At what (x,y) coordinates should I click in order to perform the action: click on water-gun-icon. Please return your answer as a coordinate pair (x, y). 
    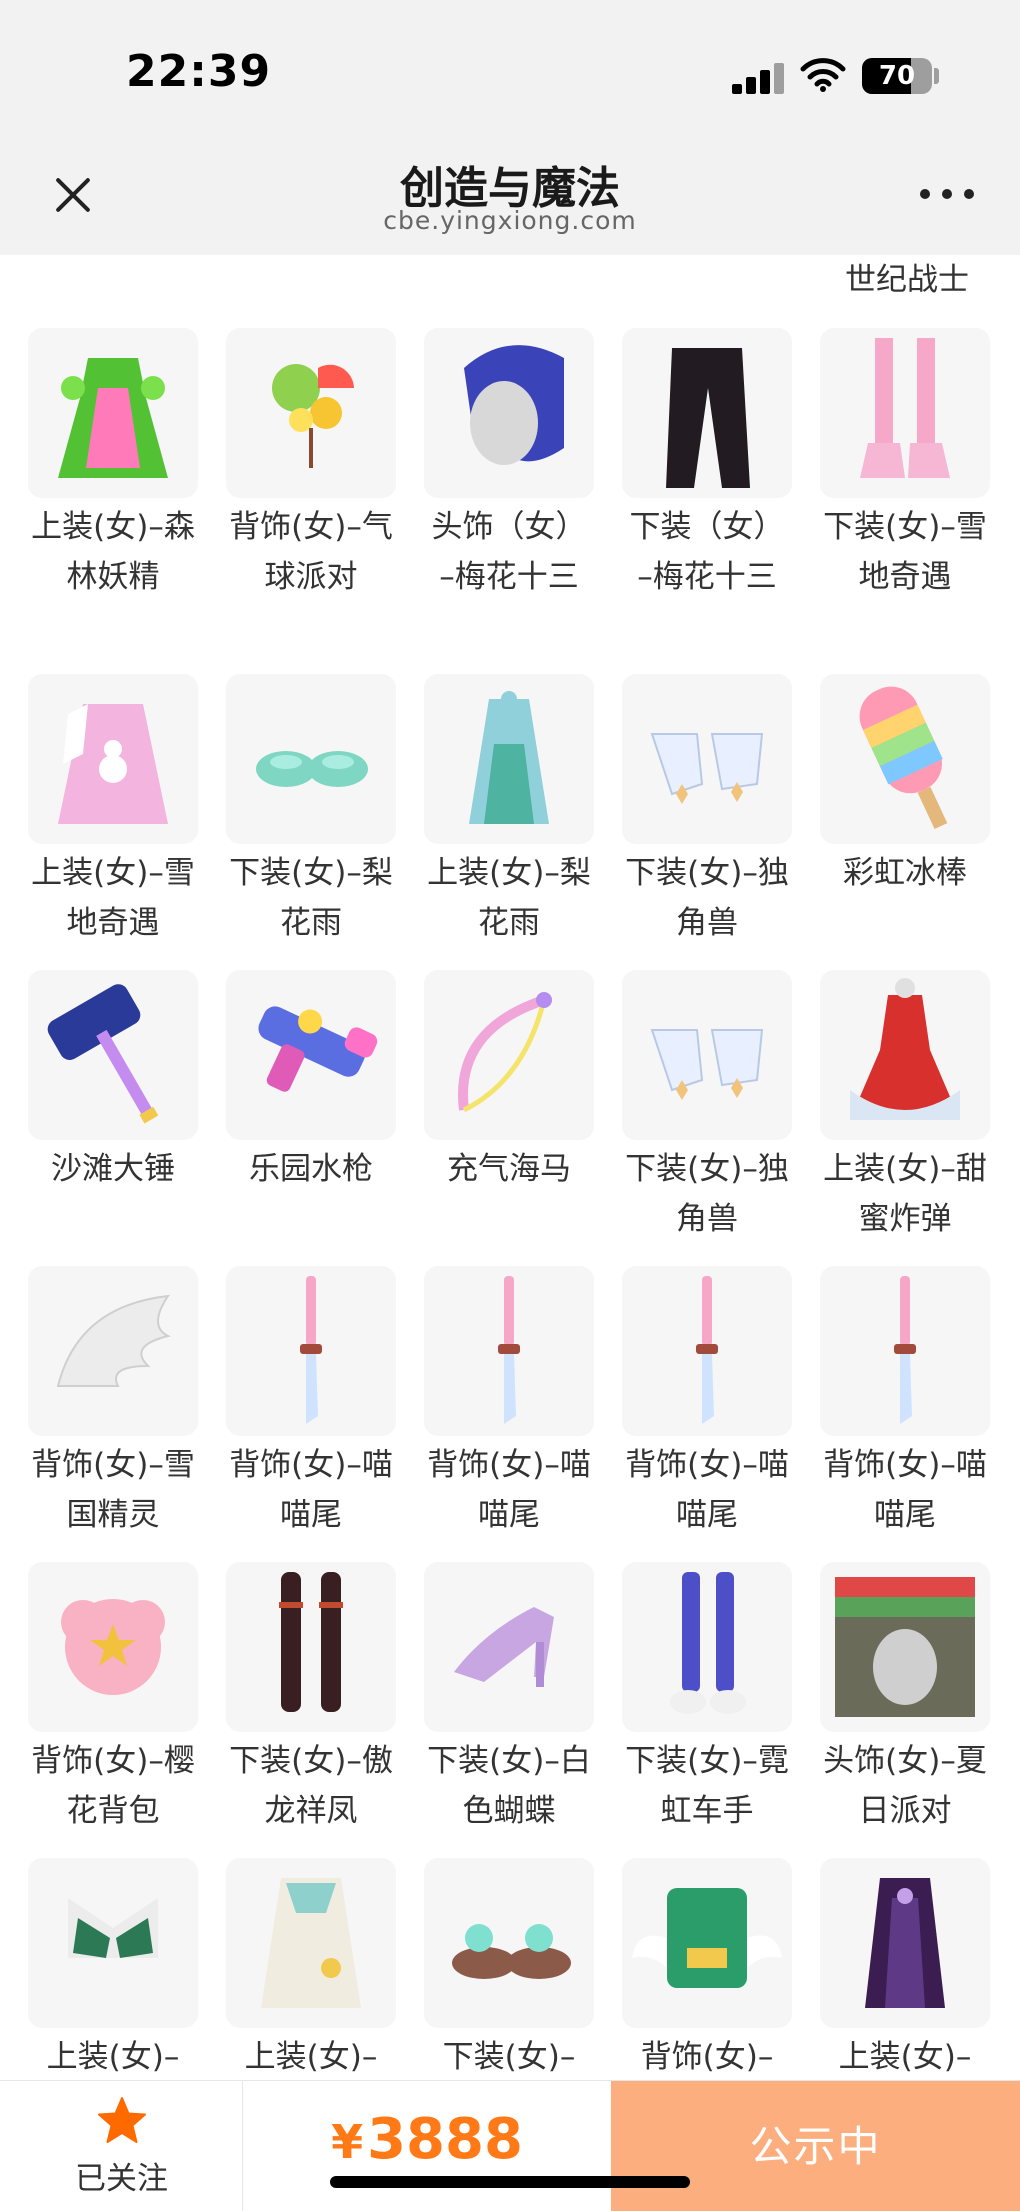
    Looking at the image, I should click on (311, 1055).